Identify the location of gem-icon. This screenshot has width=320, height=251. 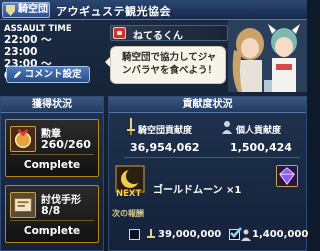
(287, 176).